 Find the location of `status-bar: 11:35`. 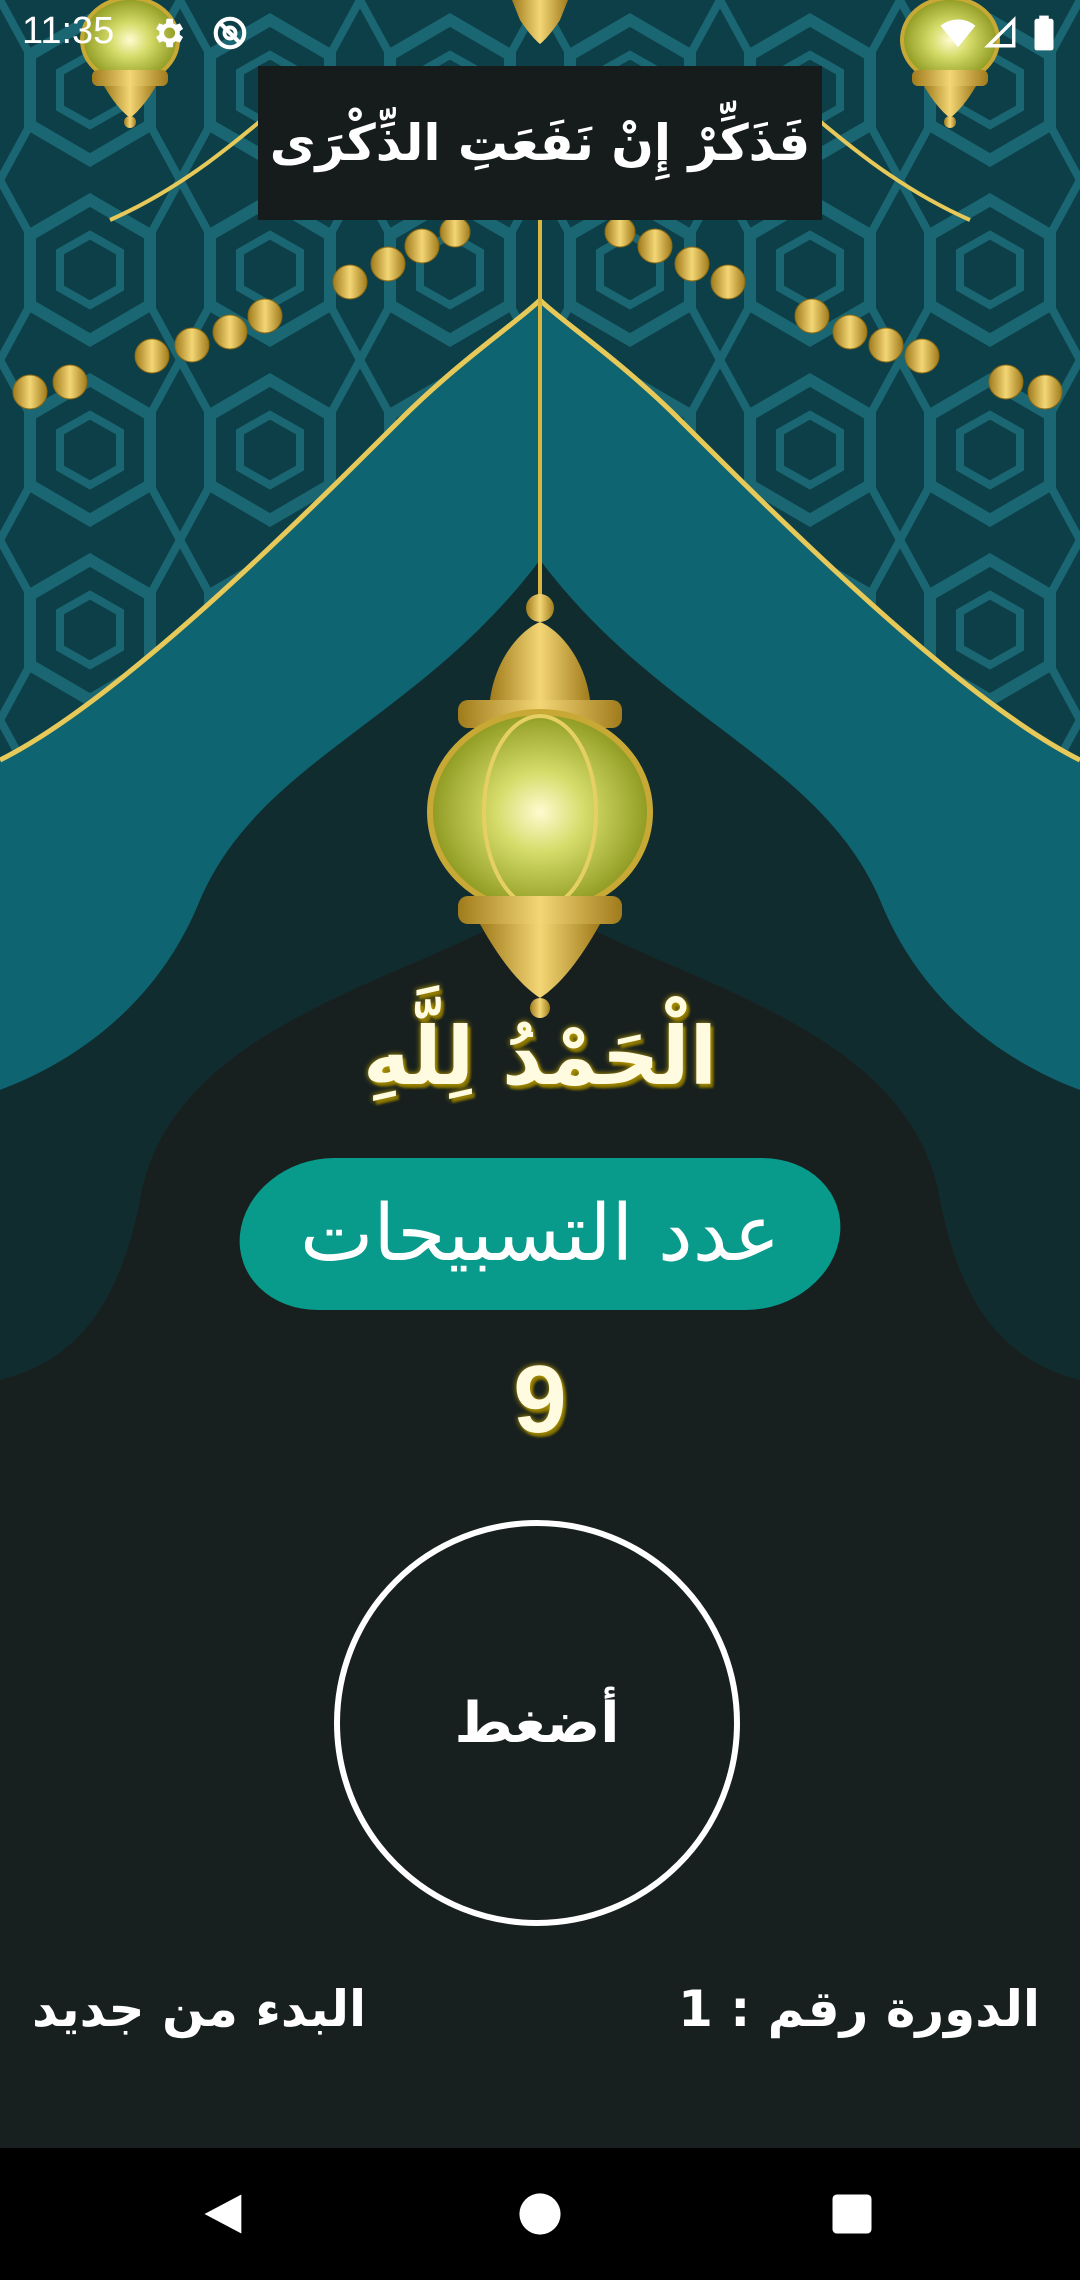

status-bar: 11:35 is located at coordinates (540, 33).